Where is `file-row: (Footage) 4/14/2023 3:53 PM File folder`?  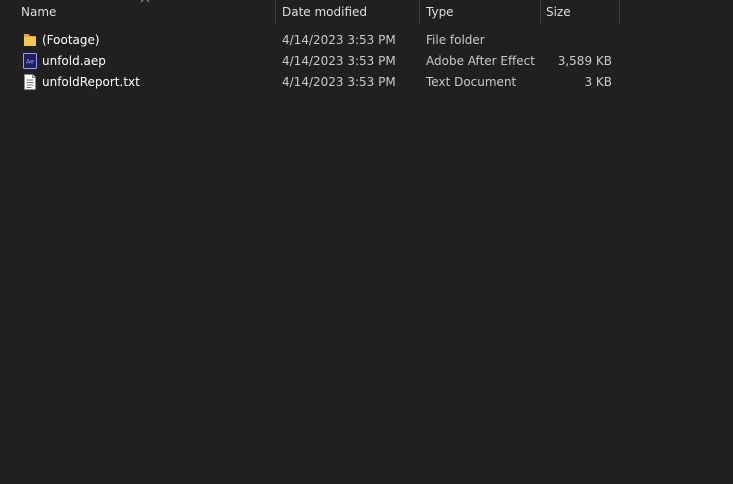
file-row: (Footage) 4/14/2023 3:53 PM File folder is located at coordinates (310, 40).